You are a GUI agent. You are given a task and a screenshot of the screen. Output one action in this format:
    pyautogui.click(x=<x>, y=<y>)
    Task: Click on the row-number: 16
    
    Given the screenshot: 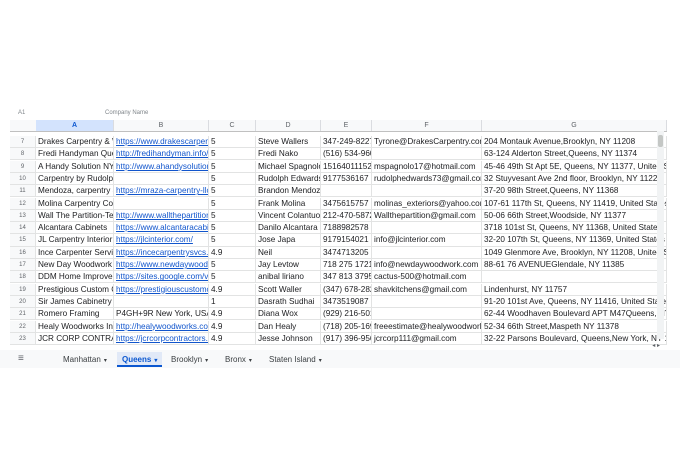 What is the action you would take?
    pyautogui.click(x=23, y=252)
    